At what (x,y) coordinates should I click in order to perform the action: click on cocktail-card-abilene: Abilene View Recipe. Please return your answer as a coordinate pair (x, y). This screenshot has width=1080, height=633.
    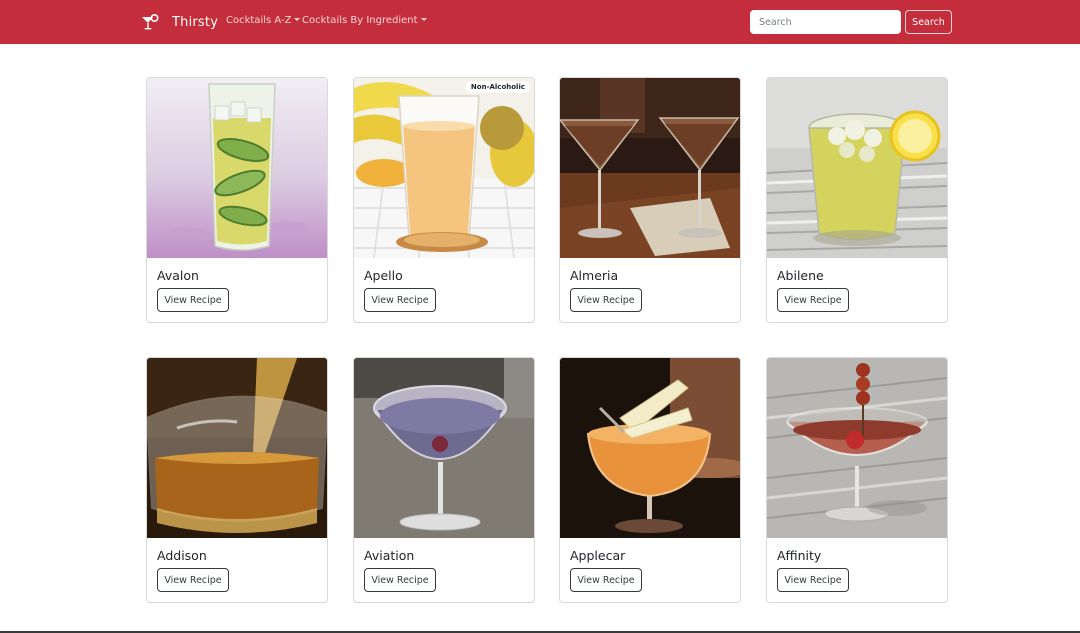
    Looking at the image, I should click on (857, 200).